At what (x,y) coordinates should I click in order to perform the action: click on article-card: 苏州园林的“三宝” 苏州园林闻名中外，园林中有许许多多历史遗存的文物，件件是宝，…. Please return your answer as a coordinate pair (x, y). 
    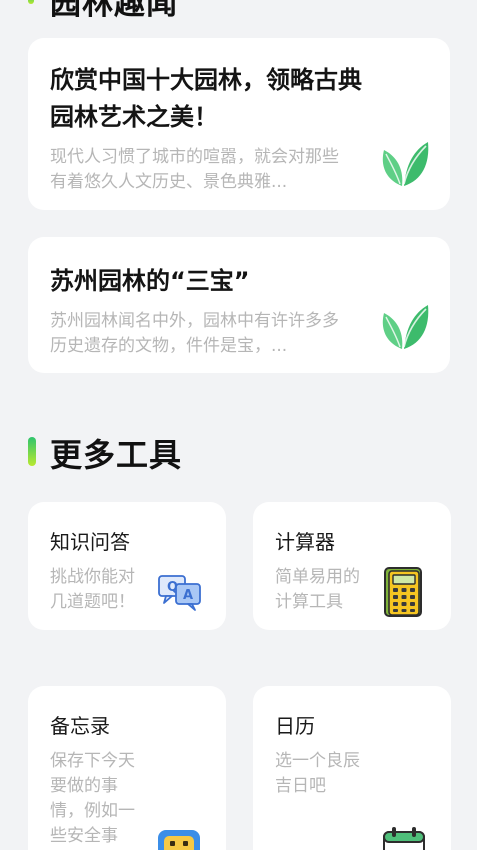
    Looking at the image, I should click on (239, 305).